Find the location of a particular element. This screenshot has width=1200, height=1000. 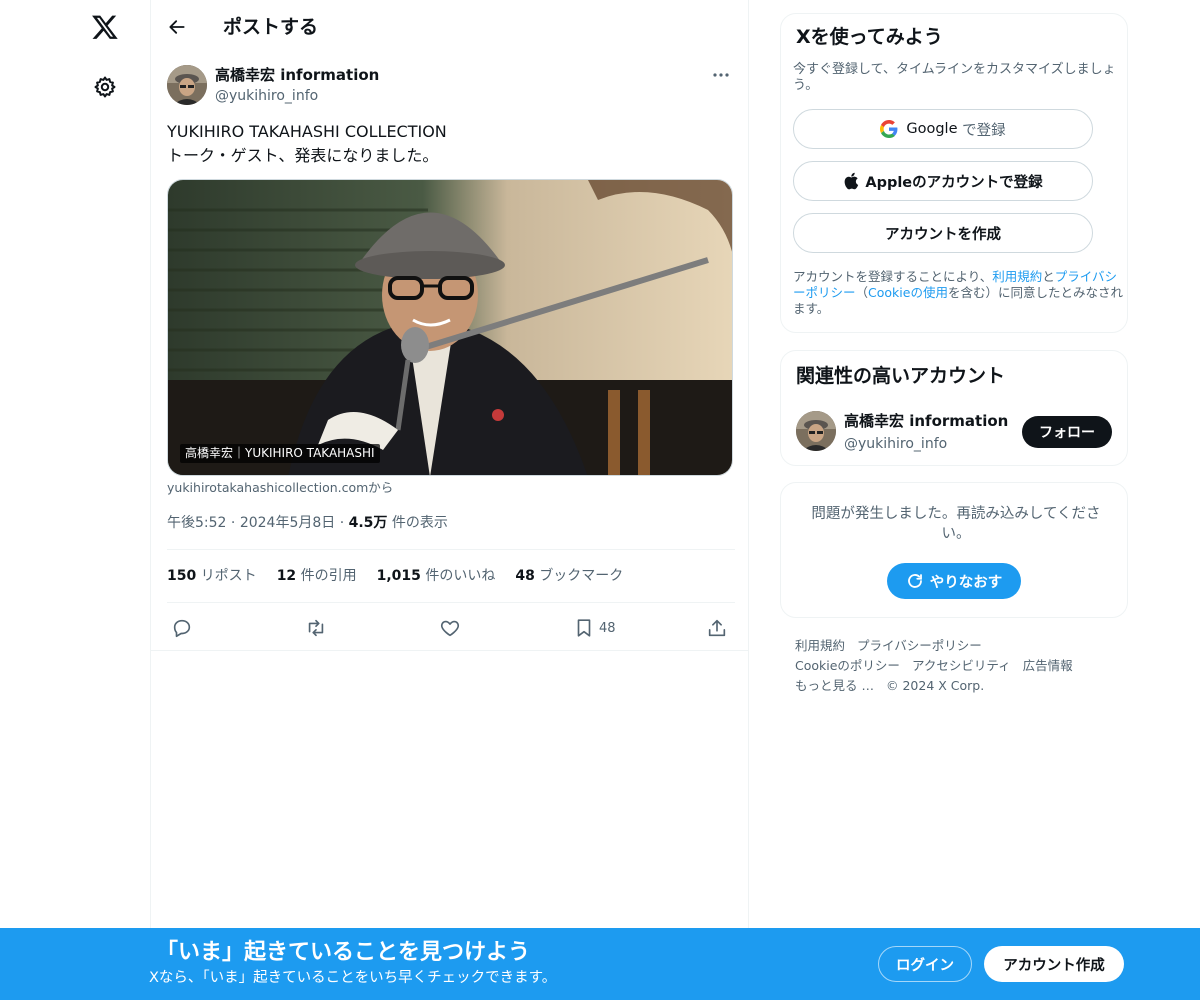

views-label: 件の表示 is located at coordinates (419, 523).